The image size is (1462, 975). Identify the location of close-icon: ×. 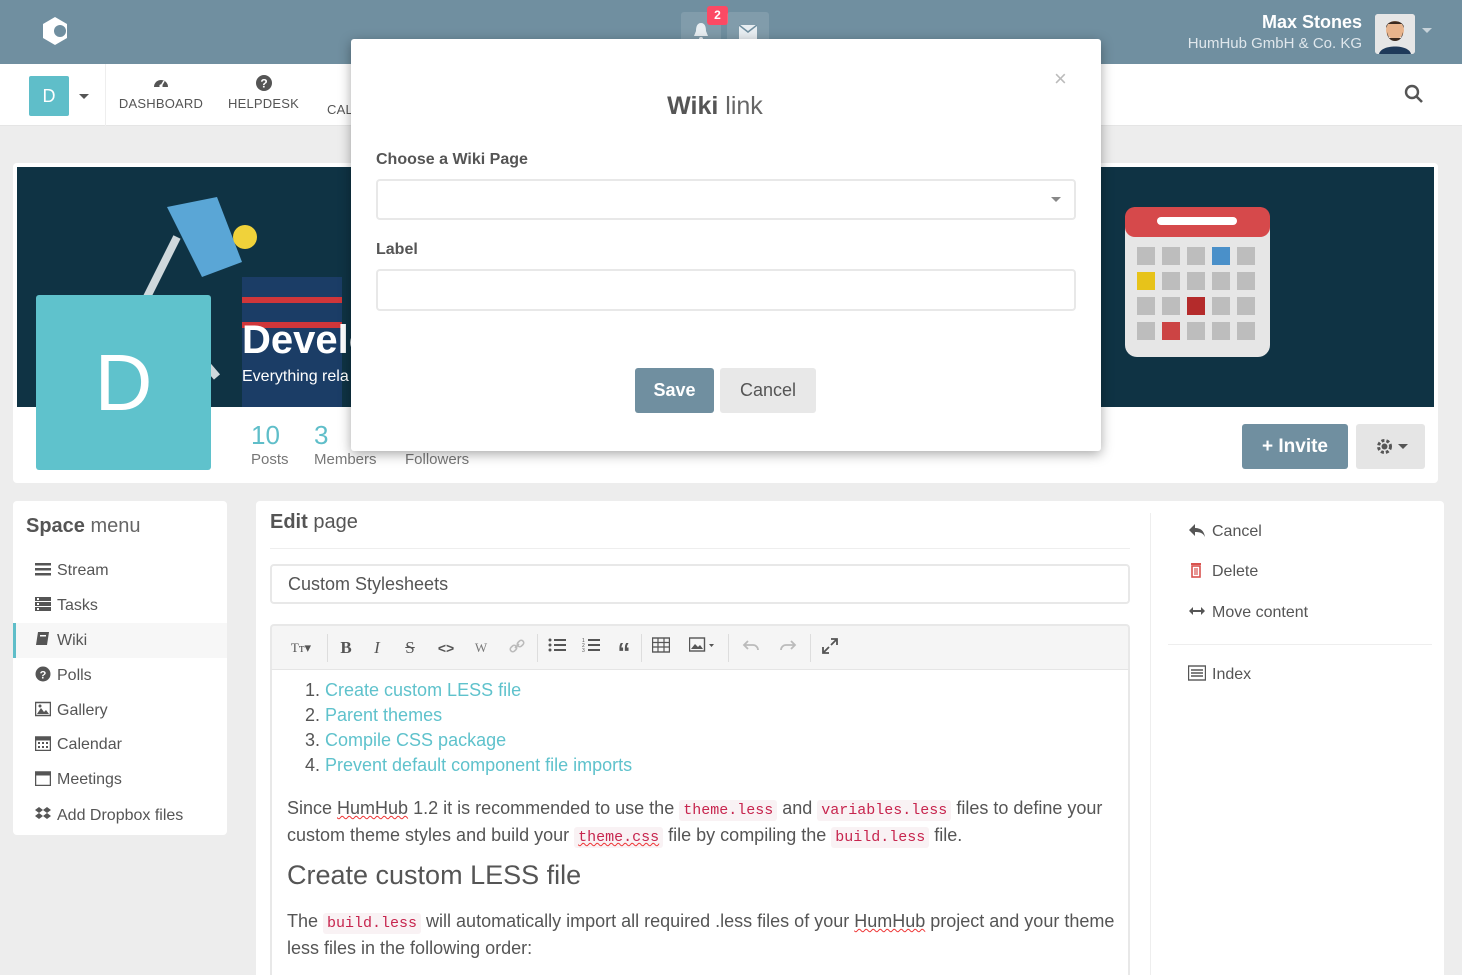
(1060, 79).